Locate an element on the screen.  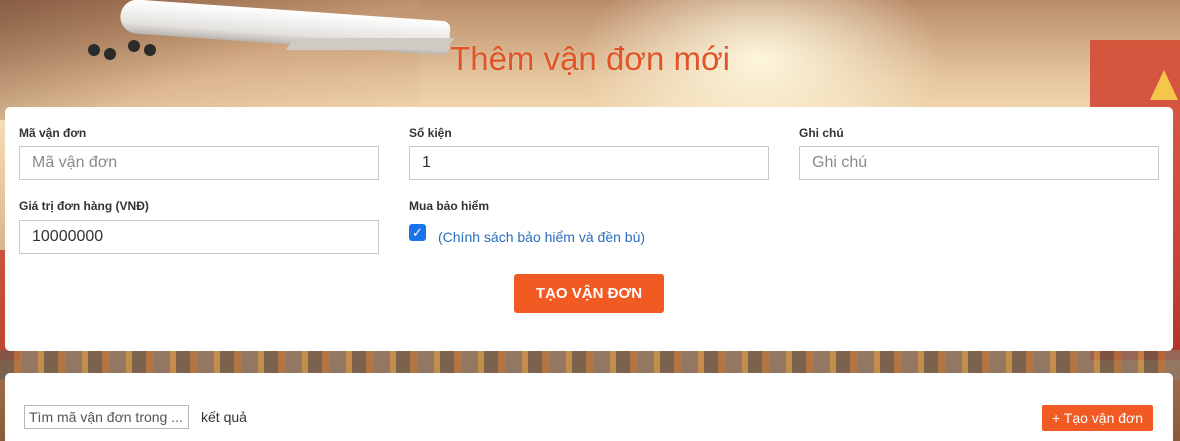
package-count-label: Số kiện is located at coordinates (430, 133).